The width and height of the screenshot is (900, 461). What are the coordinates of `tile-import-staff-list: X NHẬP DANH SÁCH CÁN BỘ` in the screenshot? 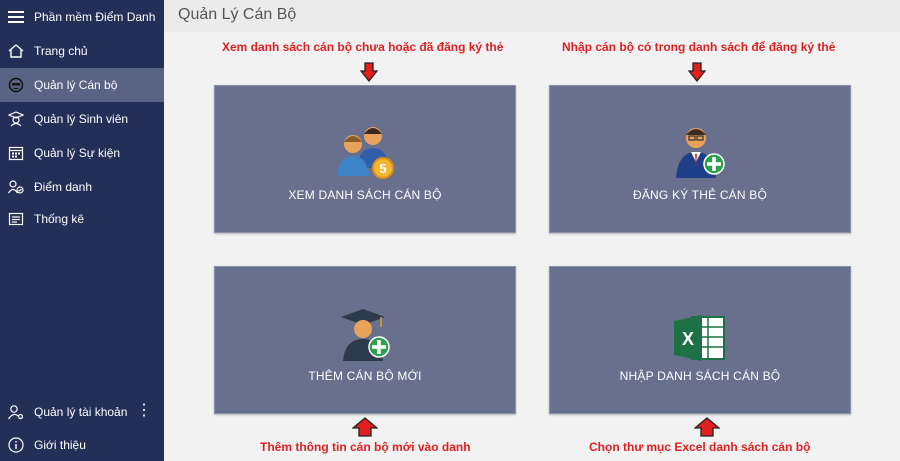 It's located at (700, 340).